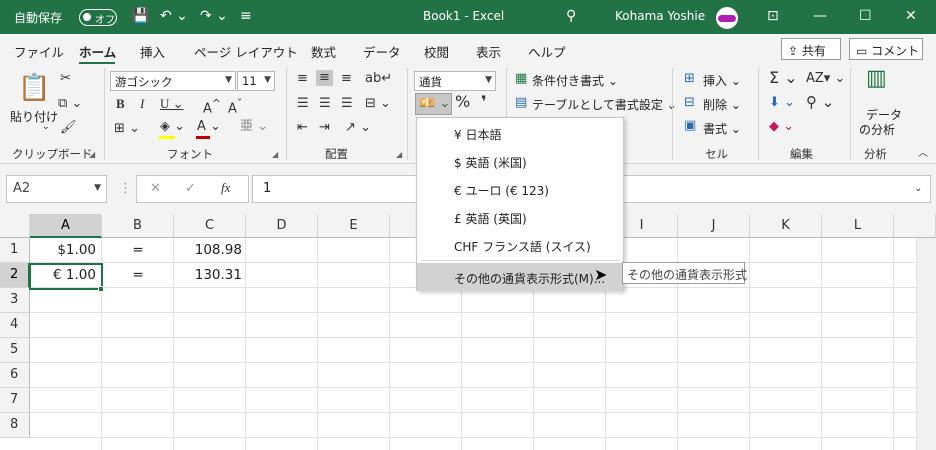 The height and width of the screenshot is (450, 936). Describe the element at coordinates (488, 51) in the screenshot. I see `tab-view: 表示` at that location.